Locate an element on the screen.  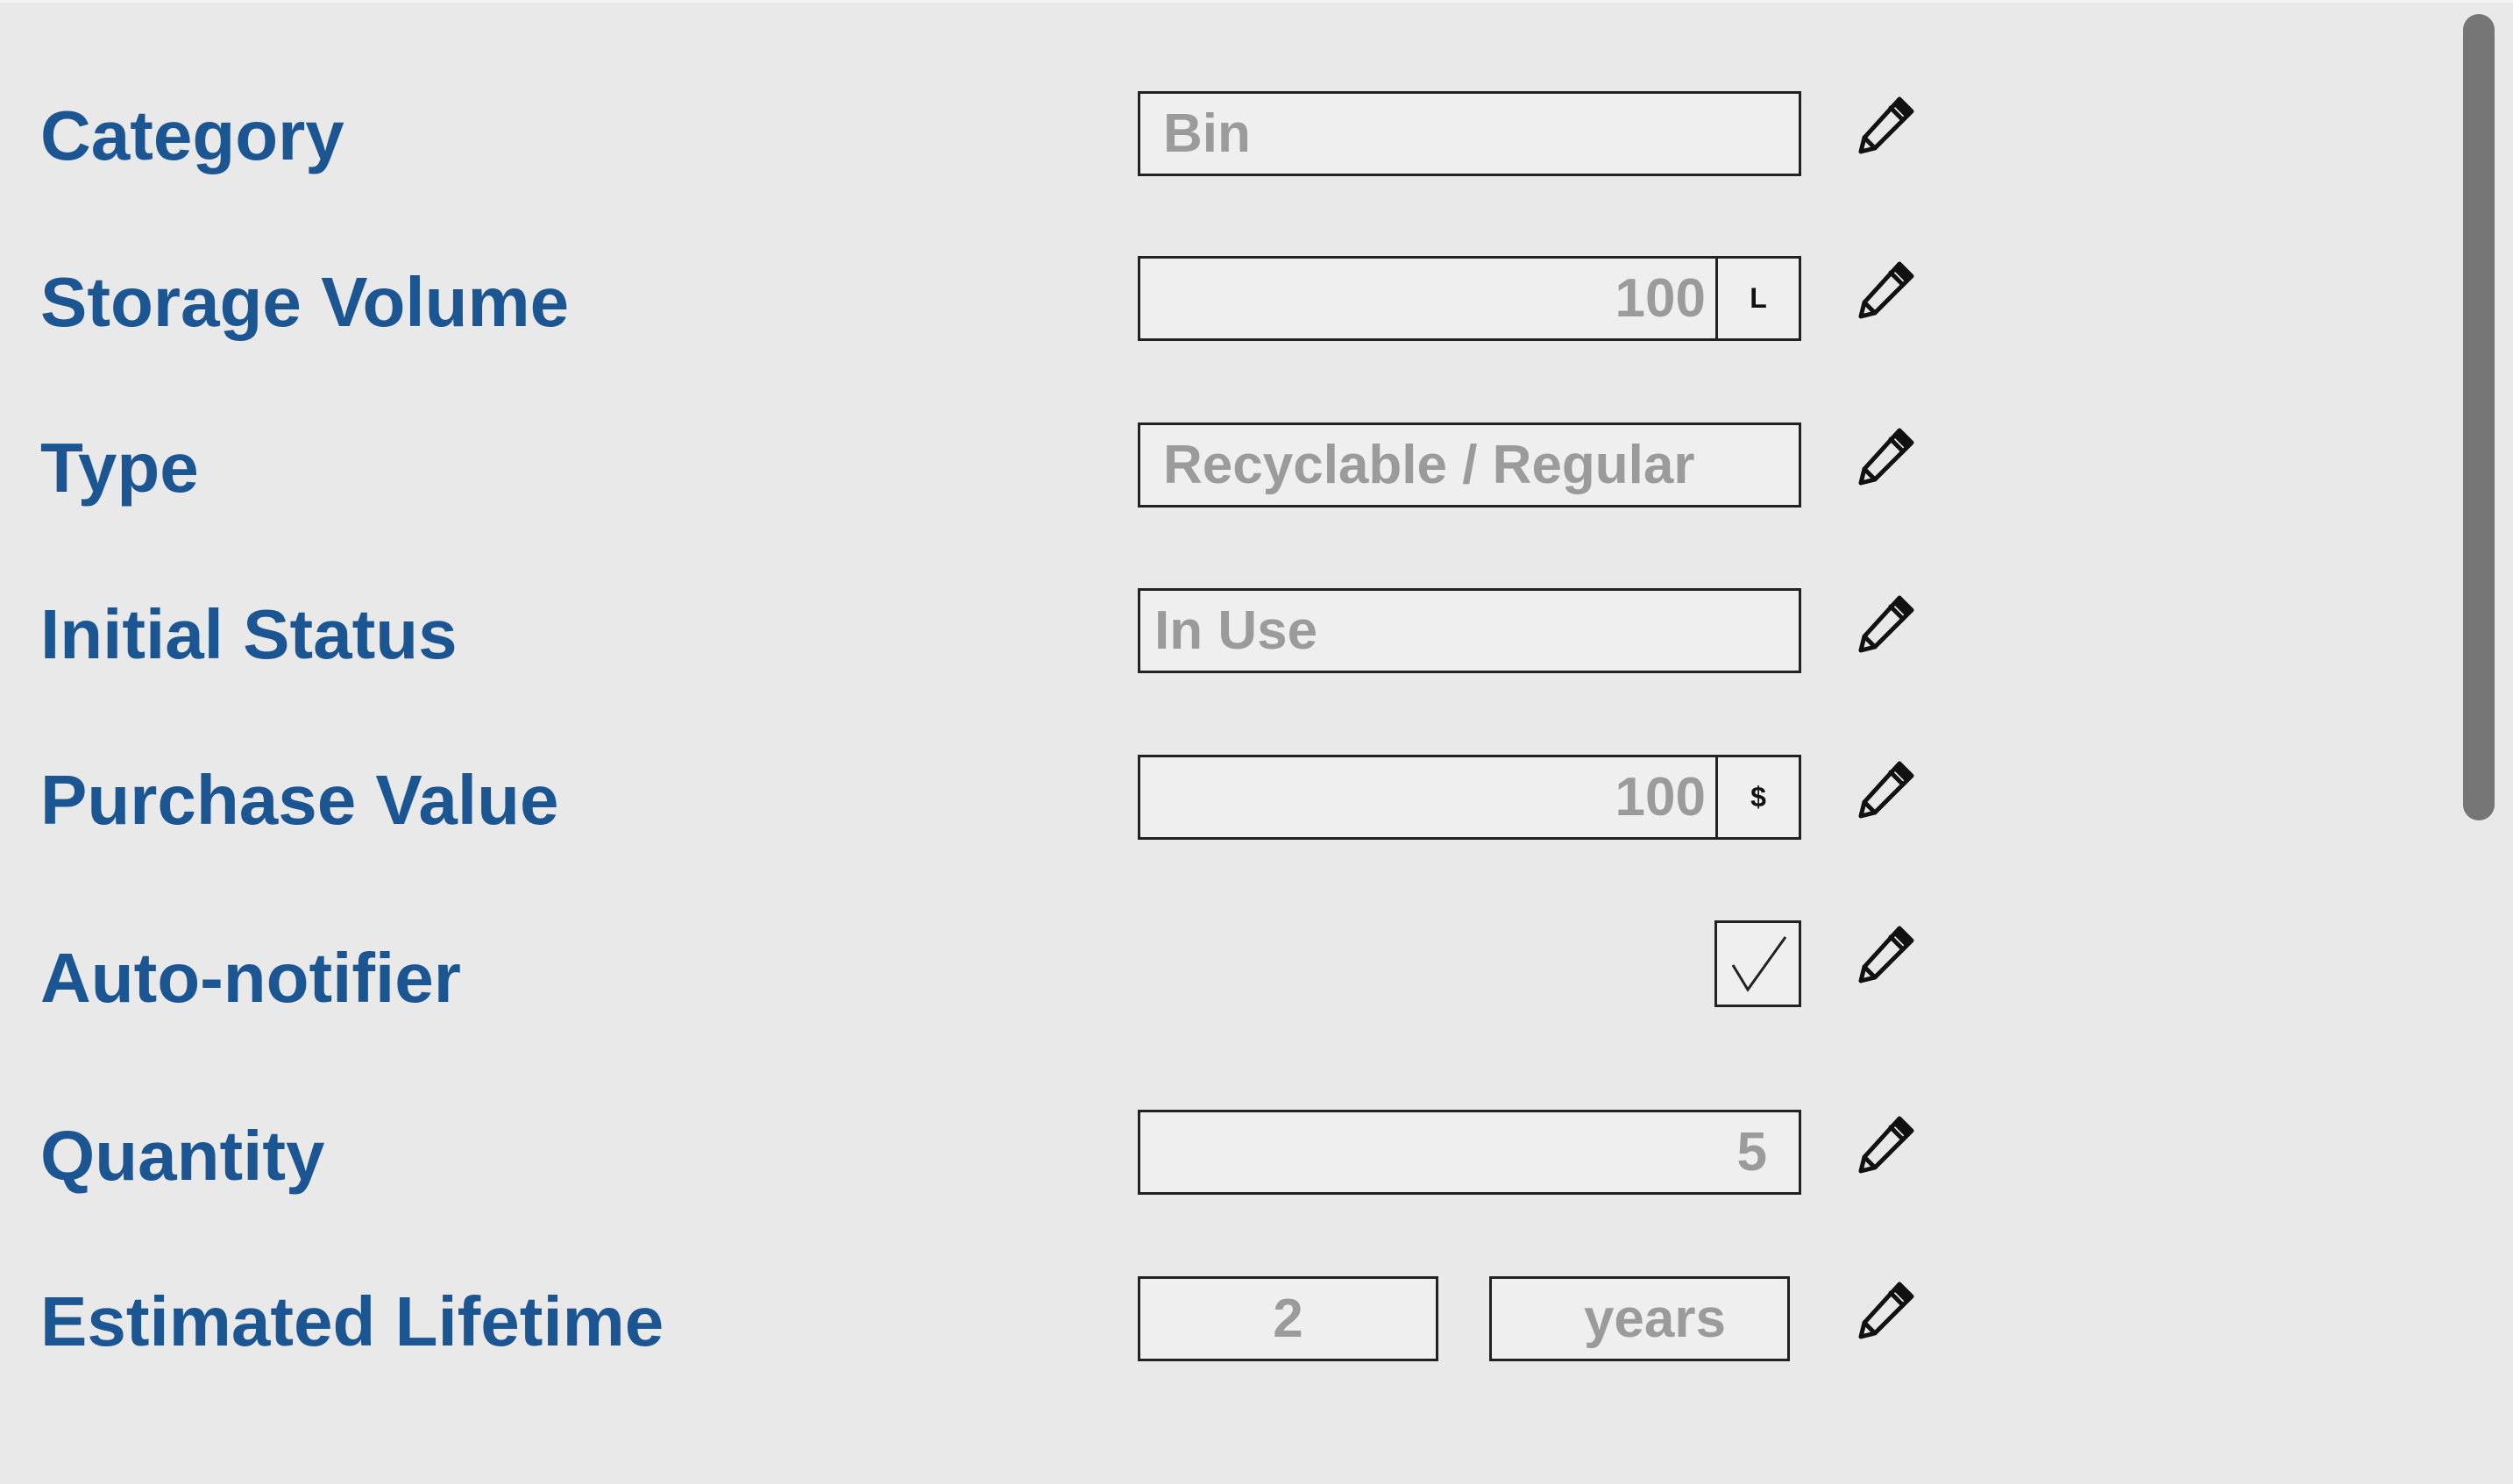
estimated-lifetime-label: Estimated Lifetime is located at coordinates (352, 1321).